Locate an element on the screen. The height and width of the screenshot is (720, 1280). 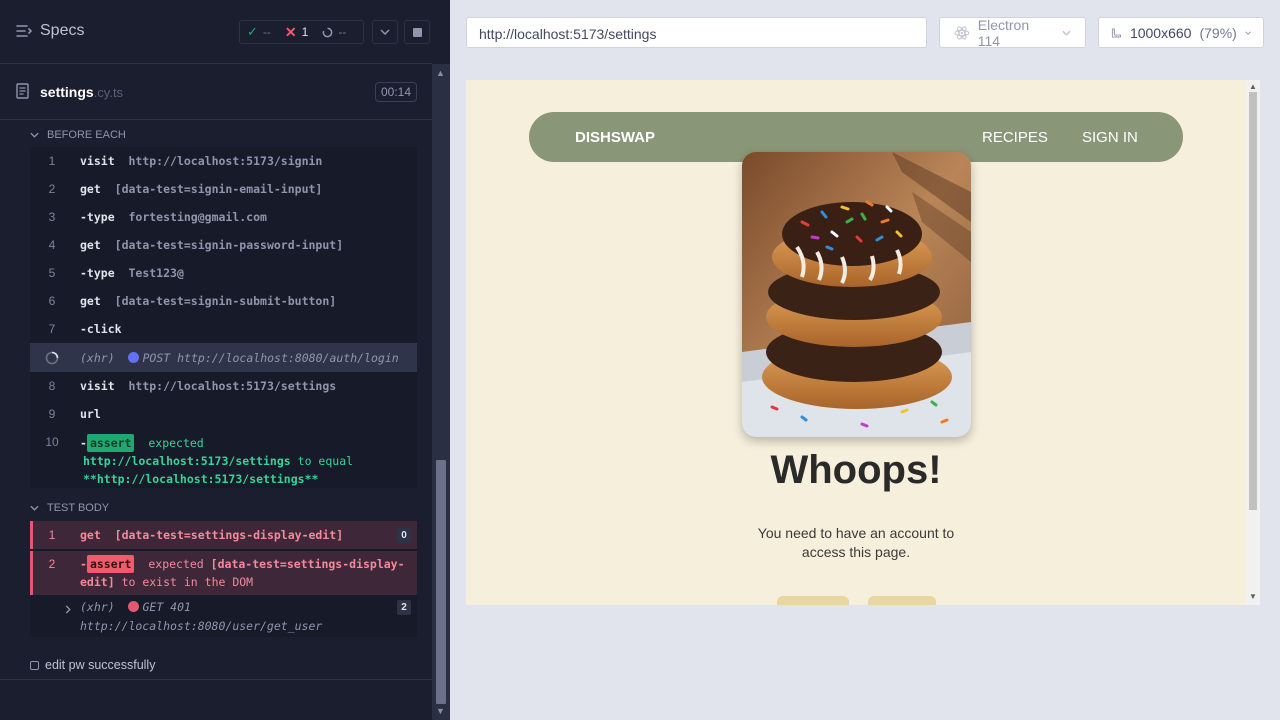
whoops-heading: Whoops! is located at coordinates (856, 470).